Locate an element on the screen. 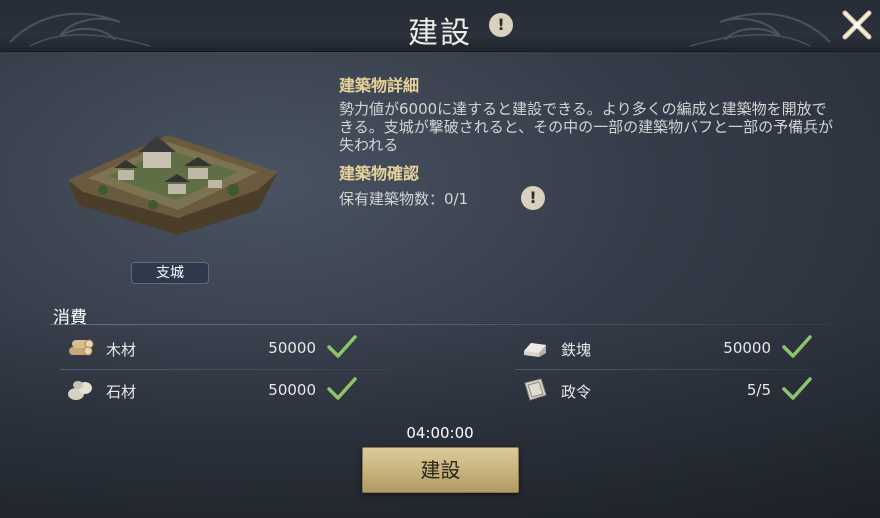 Image resolution: width=880 pixels, height=518 pixels. owned-count: 保有建築物数：0/1 is located at coordinates (404, 199).